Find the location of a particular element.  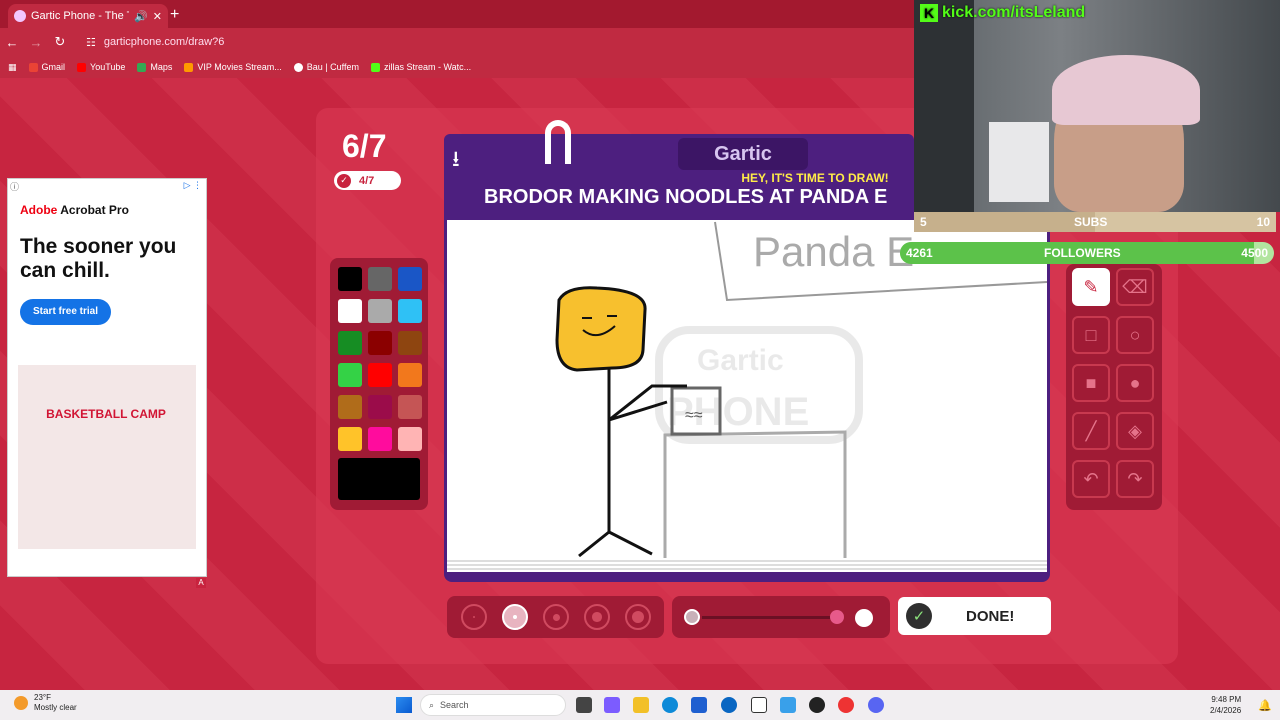

download-icon: ⭳ is located at coordinates (456, 161).